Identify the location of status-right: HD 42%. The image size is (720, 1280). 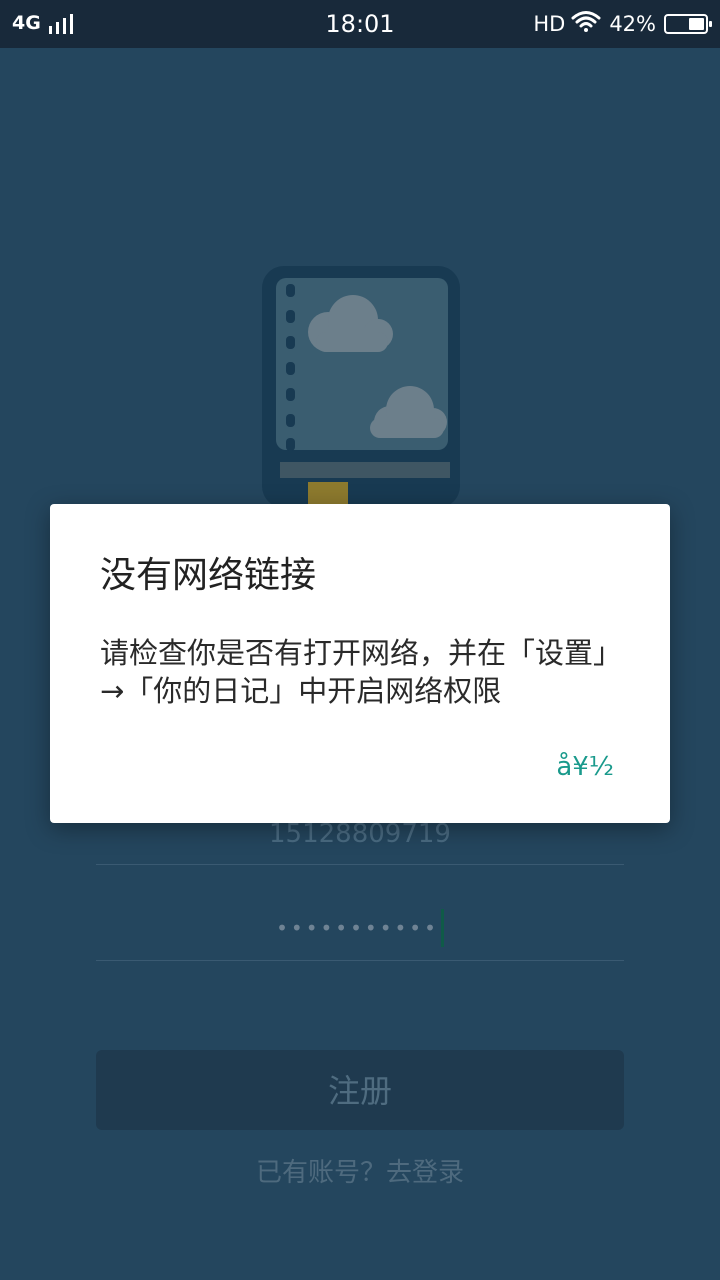
(622, 23).